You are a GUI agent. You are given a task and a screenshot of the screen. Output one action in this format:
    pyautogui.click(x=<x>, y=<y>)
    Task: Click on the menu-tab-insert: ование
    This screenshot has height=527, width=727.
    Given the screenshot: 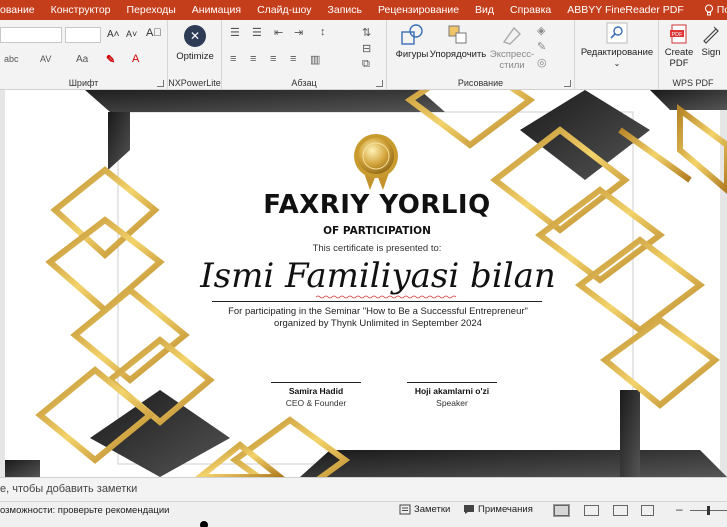 What is the action you would take?
    pyautogui.click(x=21, y=10)
    